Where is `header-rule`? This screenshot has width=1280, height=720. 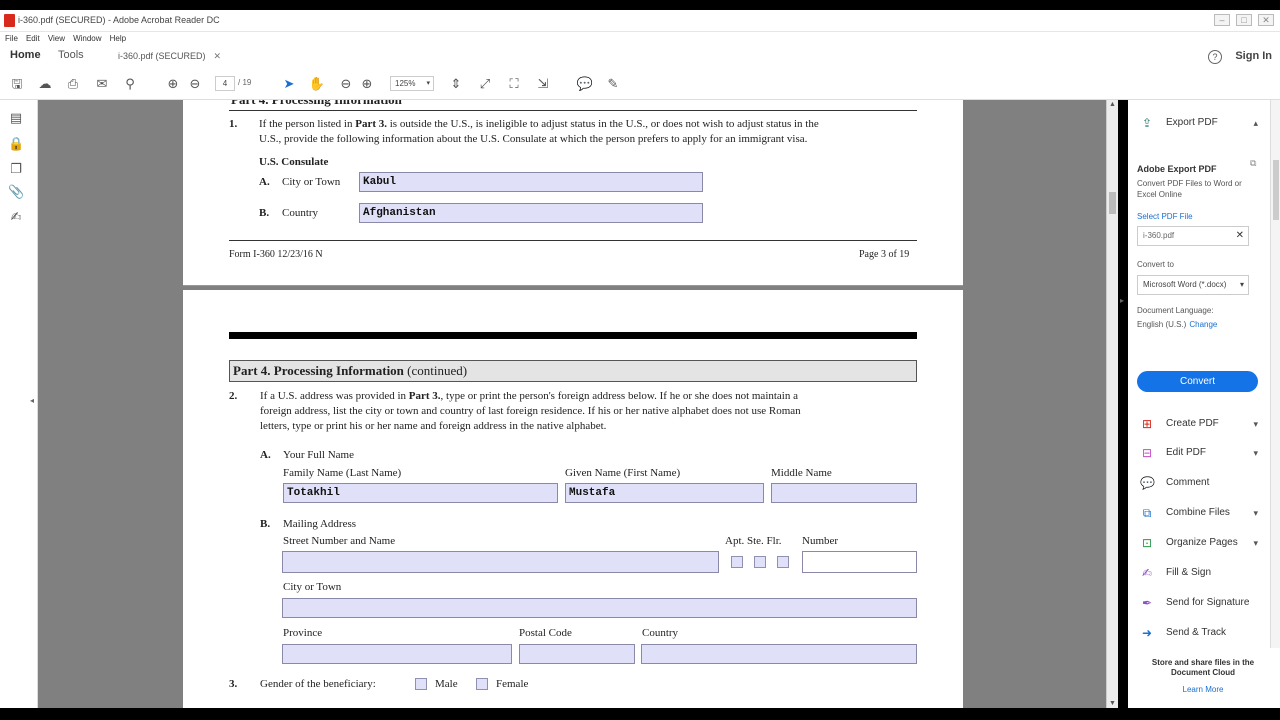
header-rule is located at coordinates (573, 335).